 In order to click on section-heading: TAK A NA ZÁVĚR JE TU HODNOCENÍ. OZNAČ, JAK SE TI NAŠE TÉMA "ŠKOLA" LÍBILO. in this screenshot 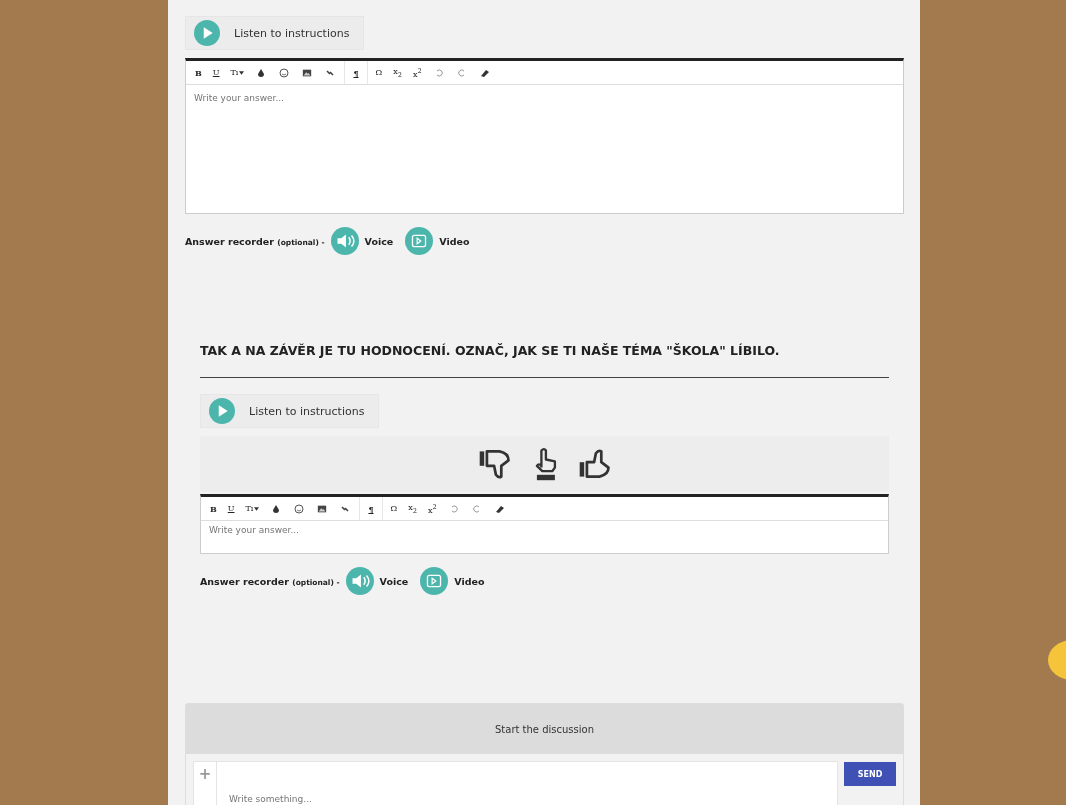, I will do `click(490, 350)`.